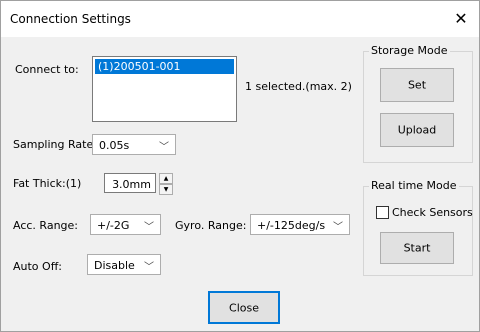  I want to click on start-button: Start, so click(417, 248).